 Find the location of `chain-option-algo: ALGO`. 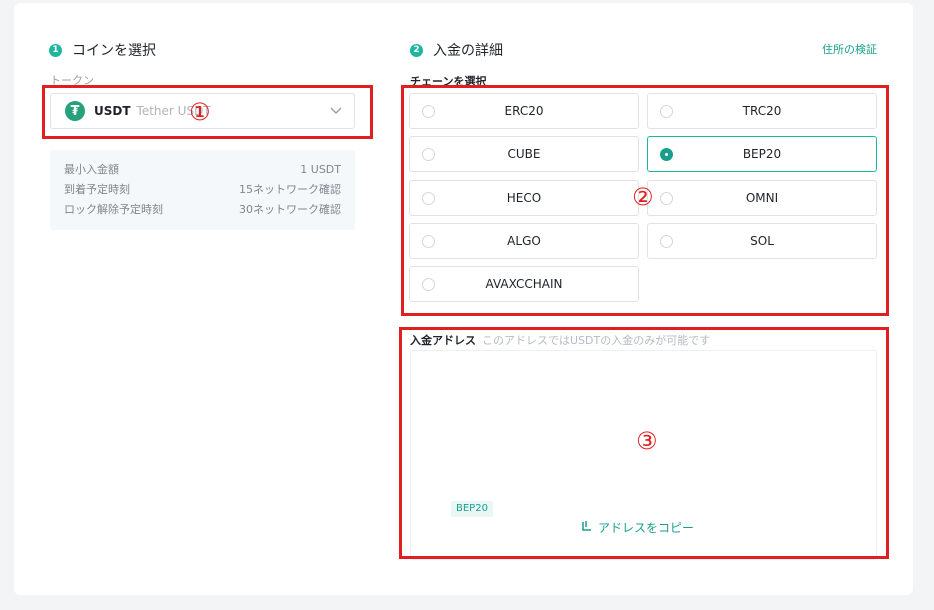

chain-option-algo: ALGO is located at coordinates (524, 241).